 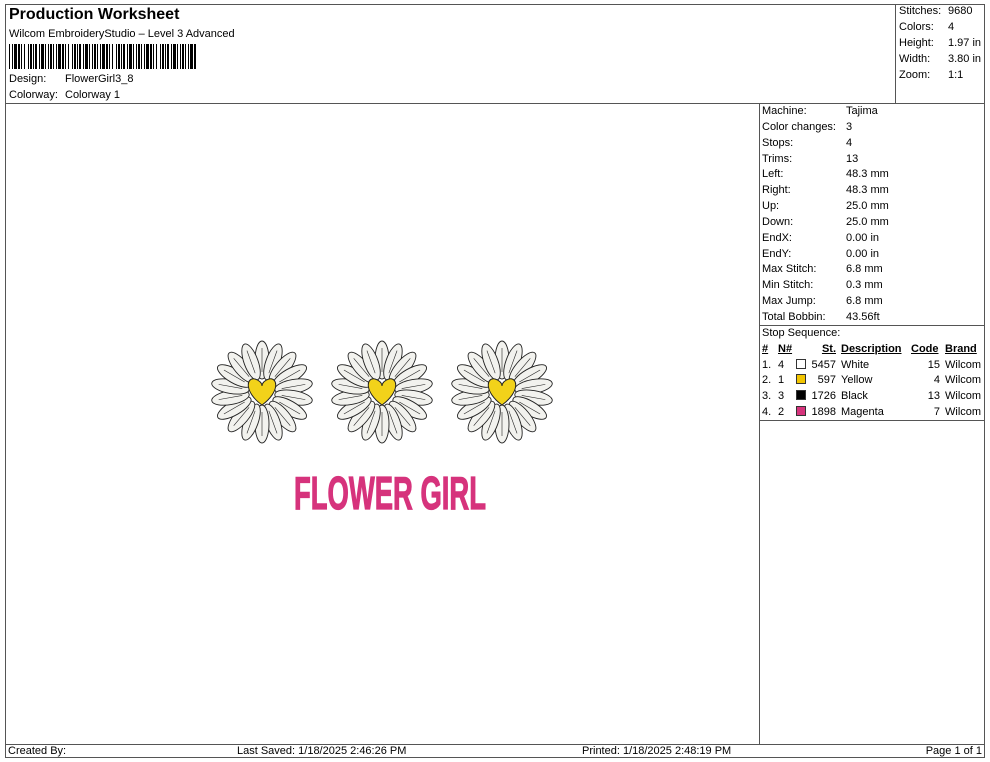 I want to click on detail-row: Left: 48.3 mm, so click(x=825, y=174).